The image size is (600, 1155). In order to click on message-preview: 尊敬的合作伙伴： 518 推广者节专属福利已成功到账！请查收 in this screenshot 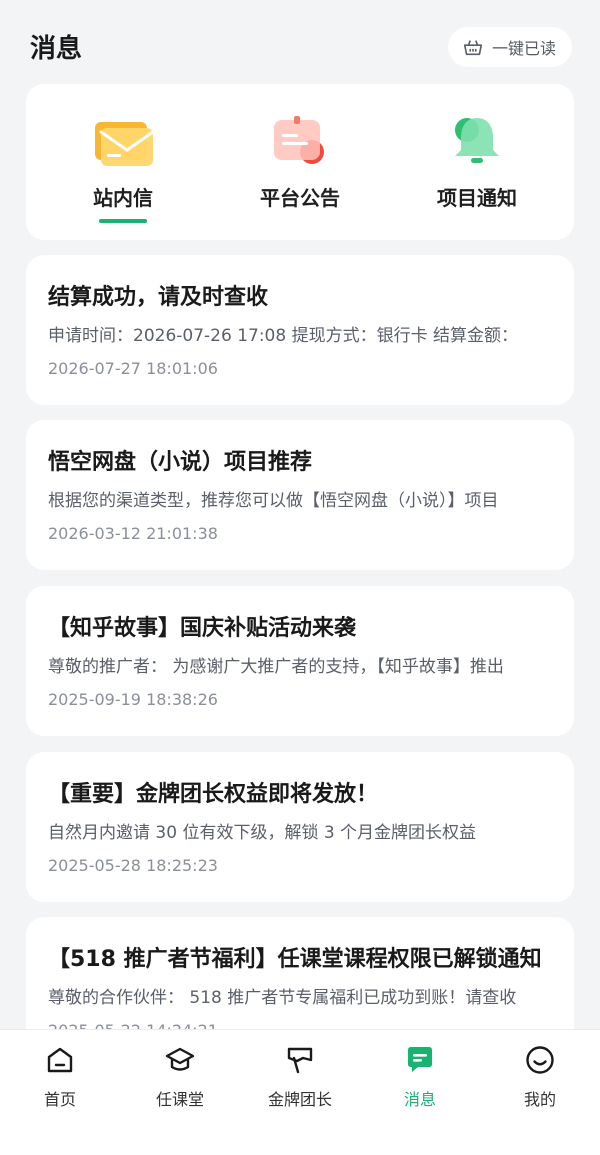, I will do `click(282, 998)`.